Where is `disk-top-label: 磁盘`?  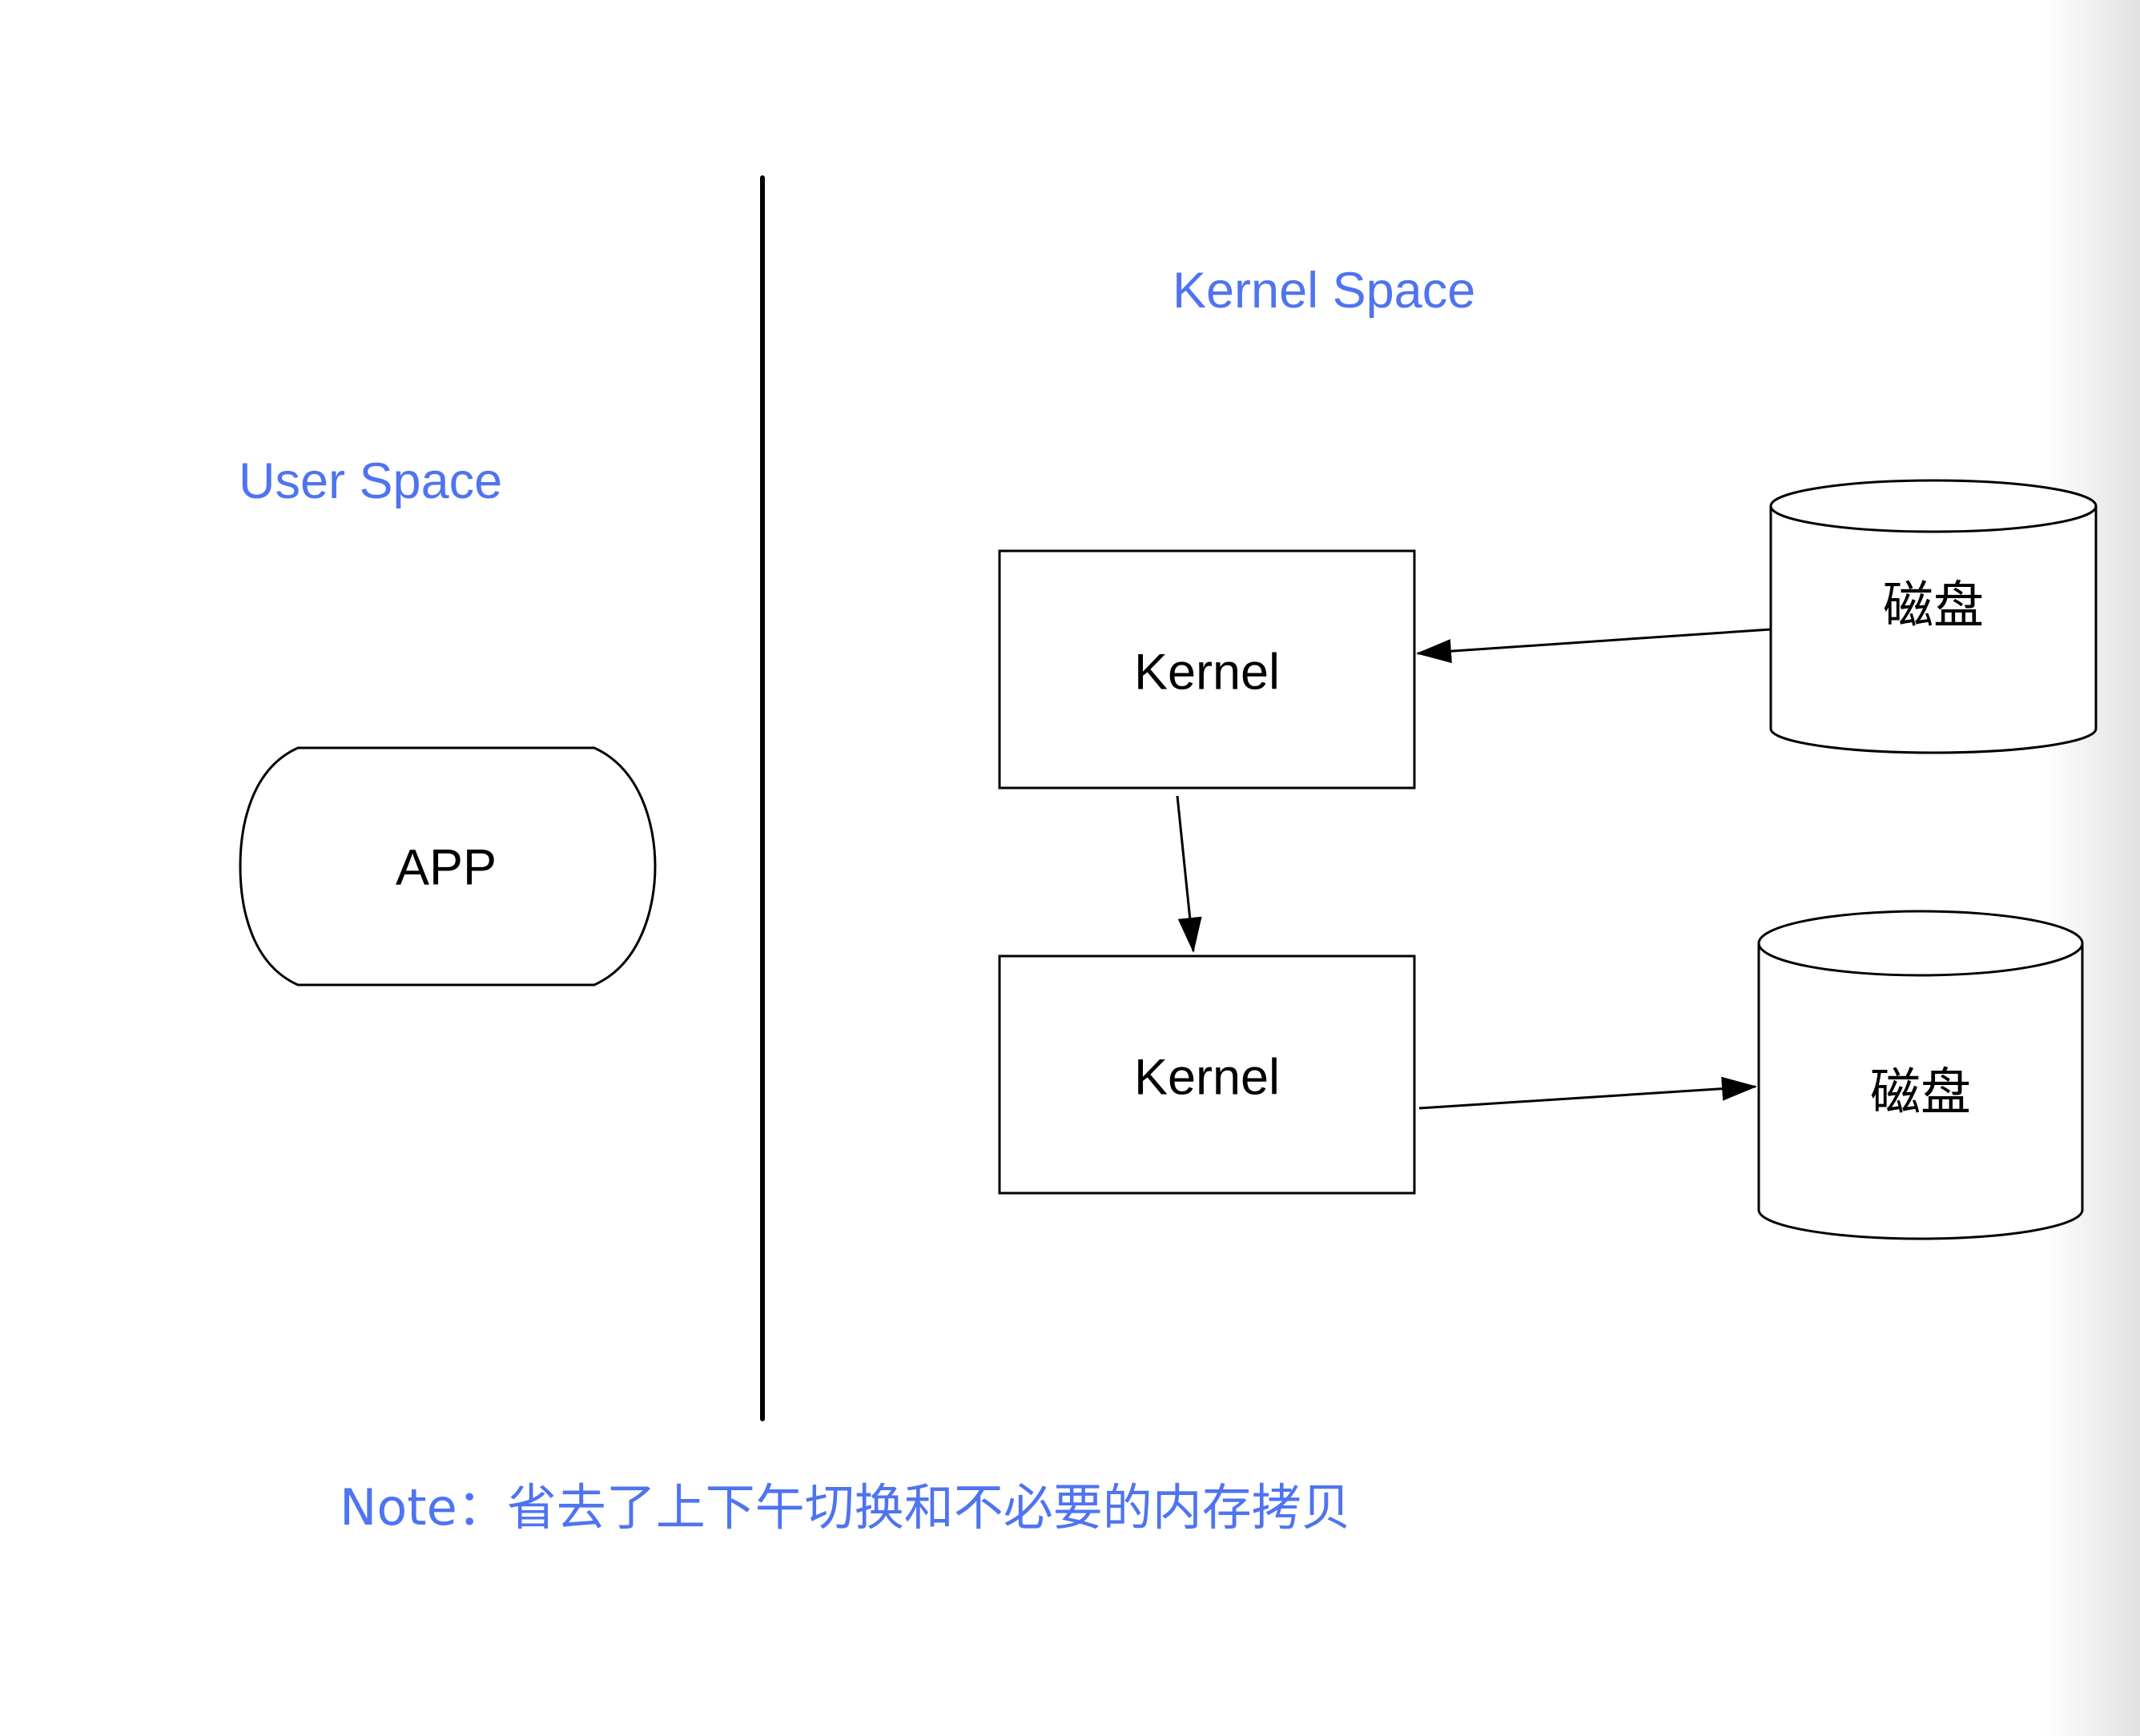
disk-top-label: 磁盘 is located at coordinates (1934, 606).